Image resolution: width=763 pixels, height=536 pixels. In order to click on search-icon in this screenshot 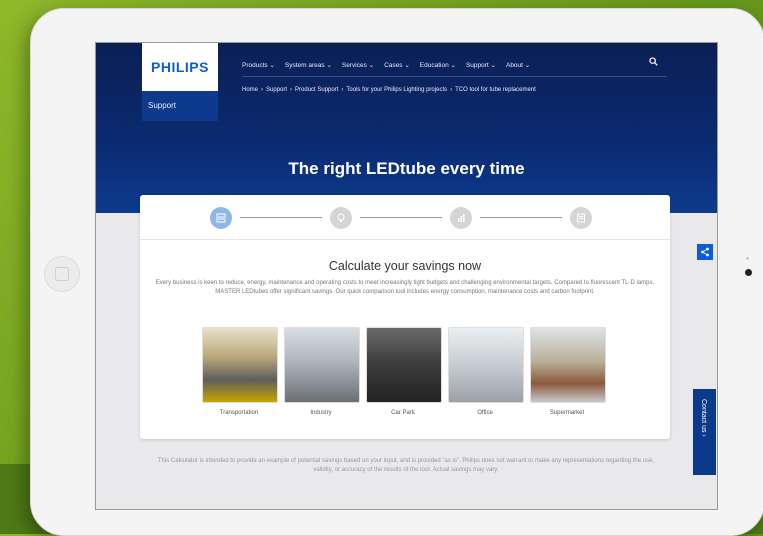, I will do `click(653, 61)`.